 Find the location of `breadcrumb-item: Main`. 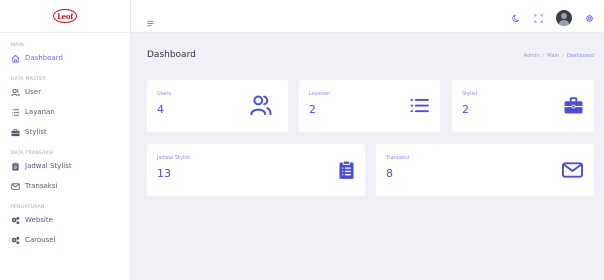

breadcrumb-item: Main is located at coordinates (553, 56).